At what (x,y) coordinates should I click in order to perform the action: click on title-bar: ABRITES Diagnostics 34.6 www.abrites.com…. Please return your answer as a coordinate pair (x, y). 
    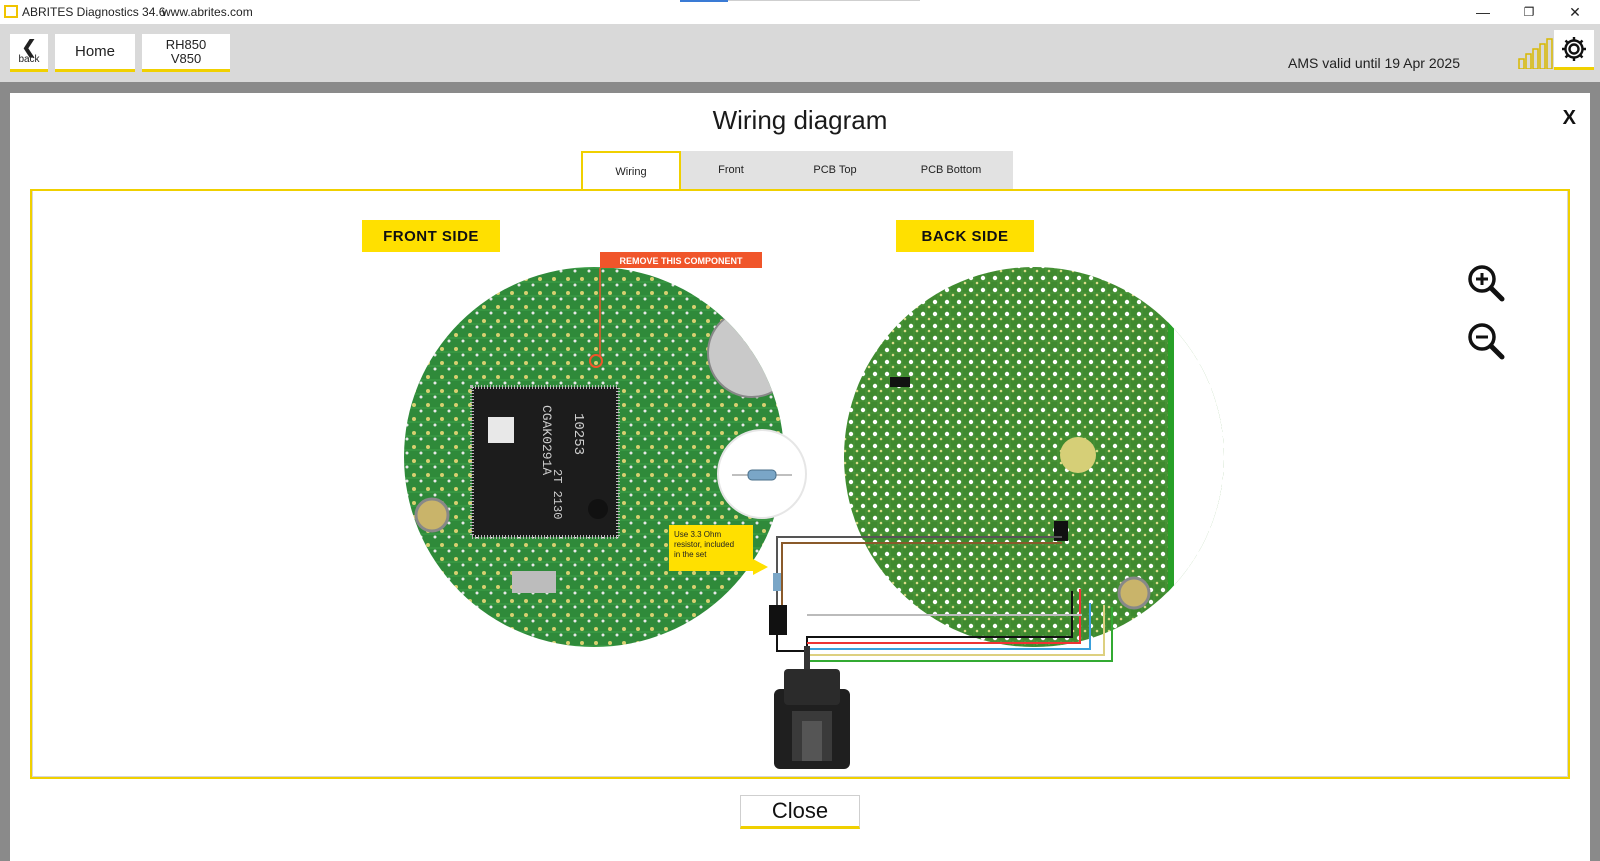
    Looking at the image, I should click on (800, 12).